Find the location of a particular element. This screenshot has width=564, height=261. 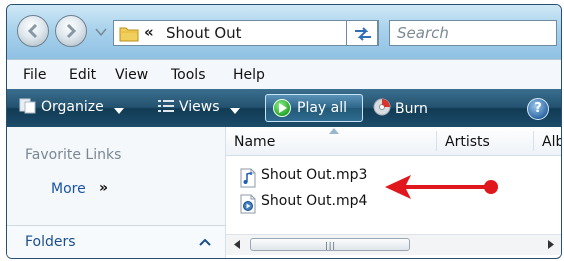

burn-disc-icon is located at coordinates (382, 107).